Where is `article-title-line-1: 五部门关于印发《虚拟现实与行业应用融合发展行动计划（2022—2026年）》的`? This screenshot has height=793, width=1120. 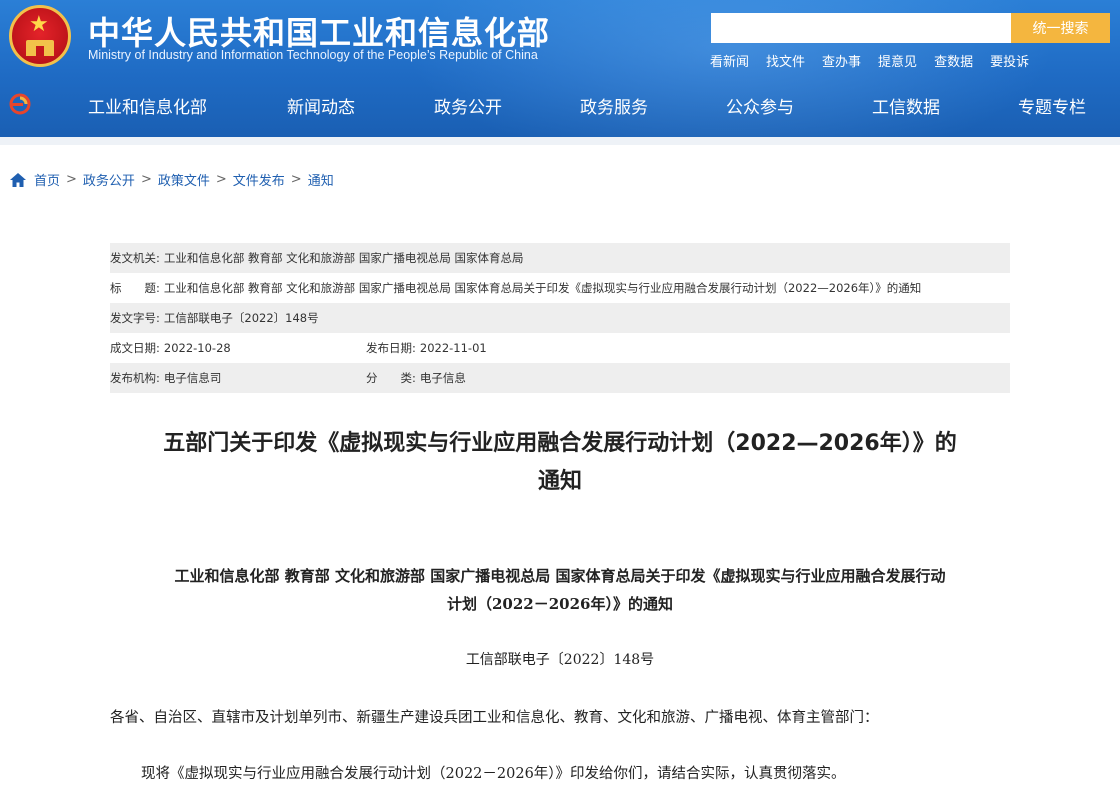
article-title-line-1: 五部门关于印发《虚拟现实与行业应用融合发展行动计划（2022—2026年）》的 is located at coordinates (560, 443).